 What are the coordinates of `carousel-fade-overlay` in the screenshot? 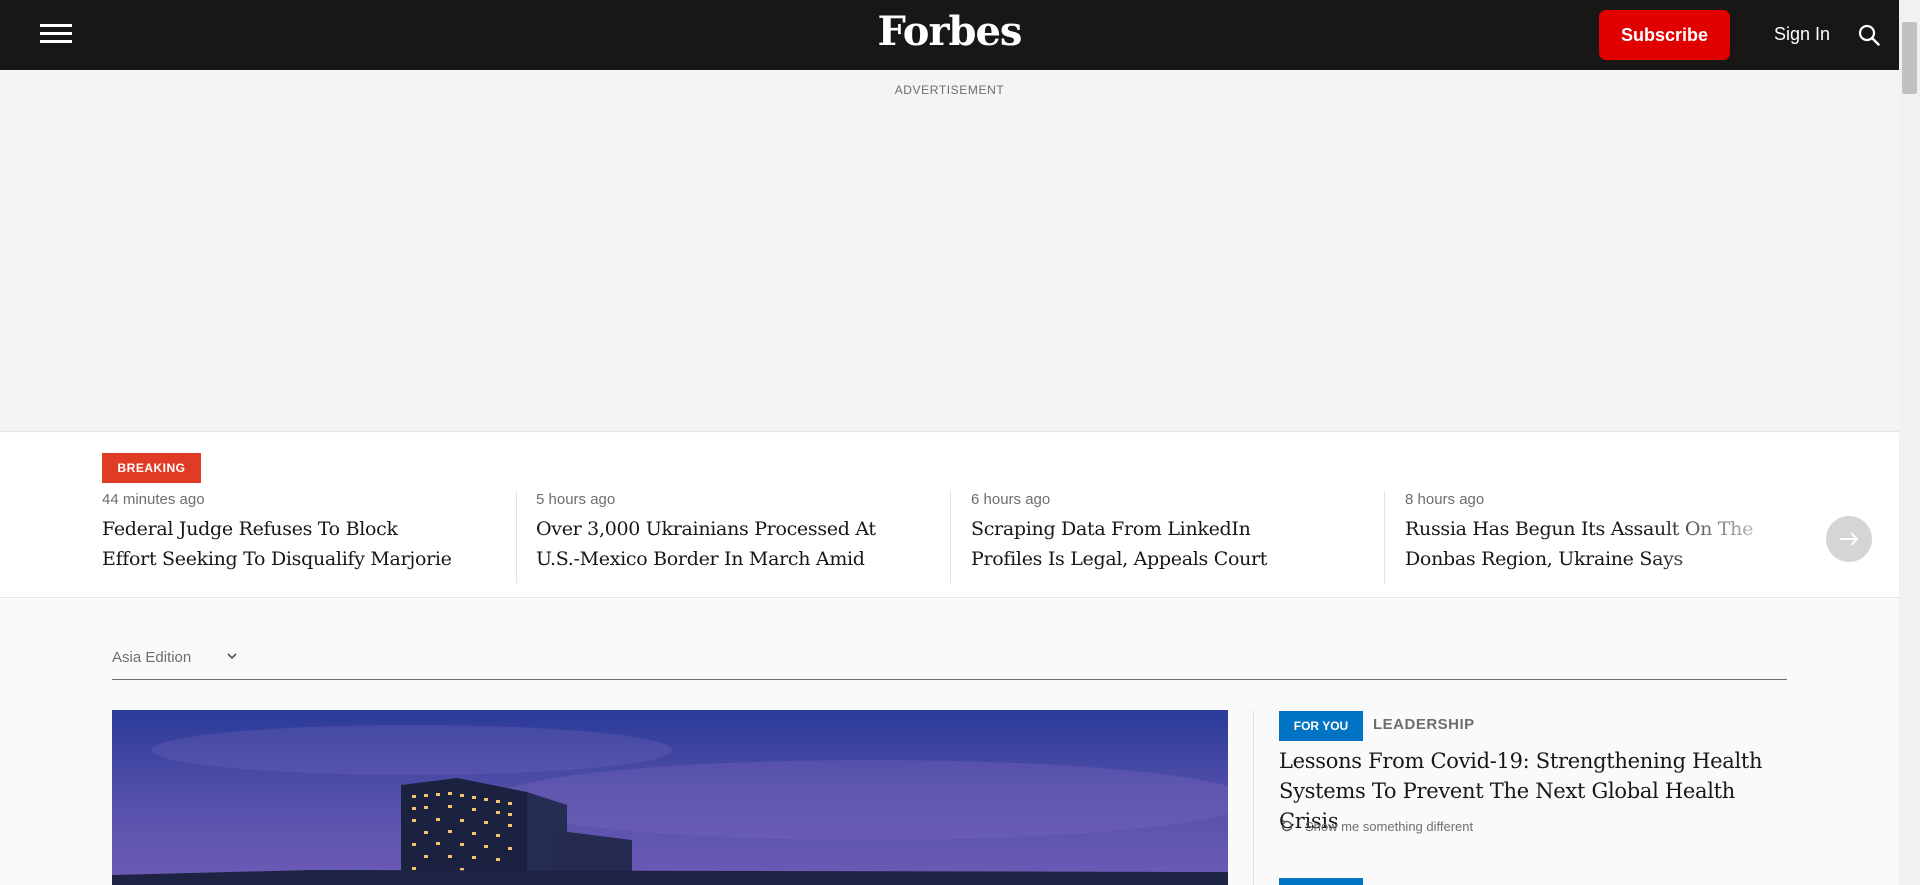 It's located at (1725, 538).